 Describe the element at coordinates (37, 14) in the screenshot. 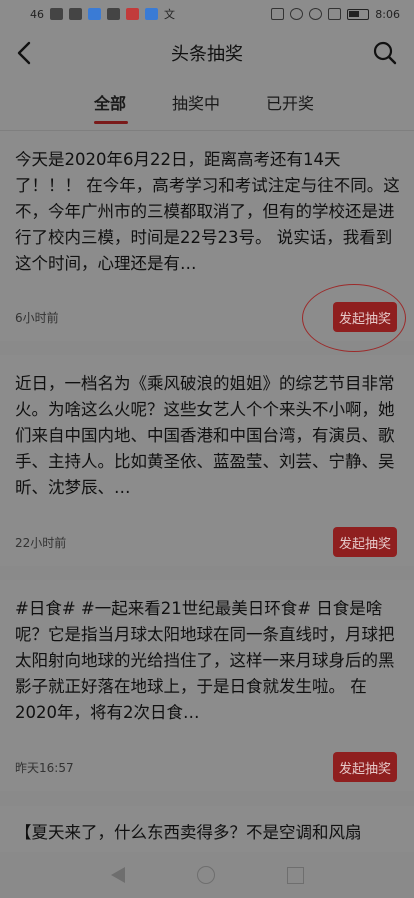

I see `signal-label: 46` at that location.